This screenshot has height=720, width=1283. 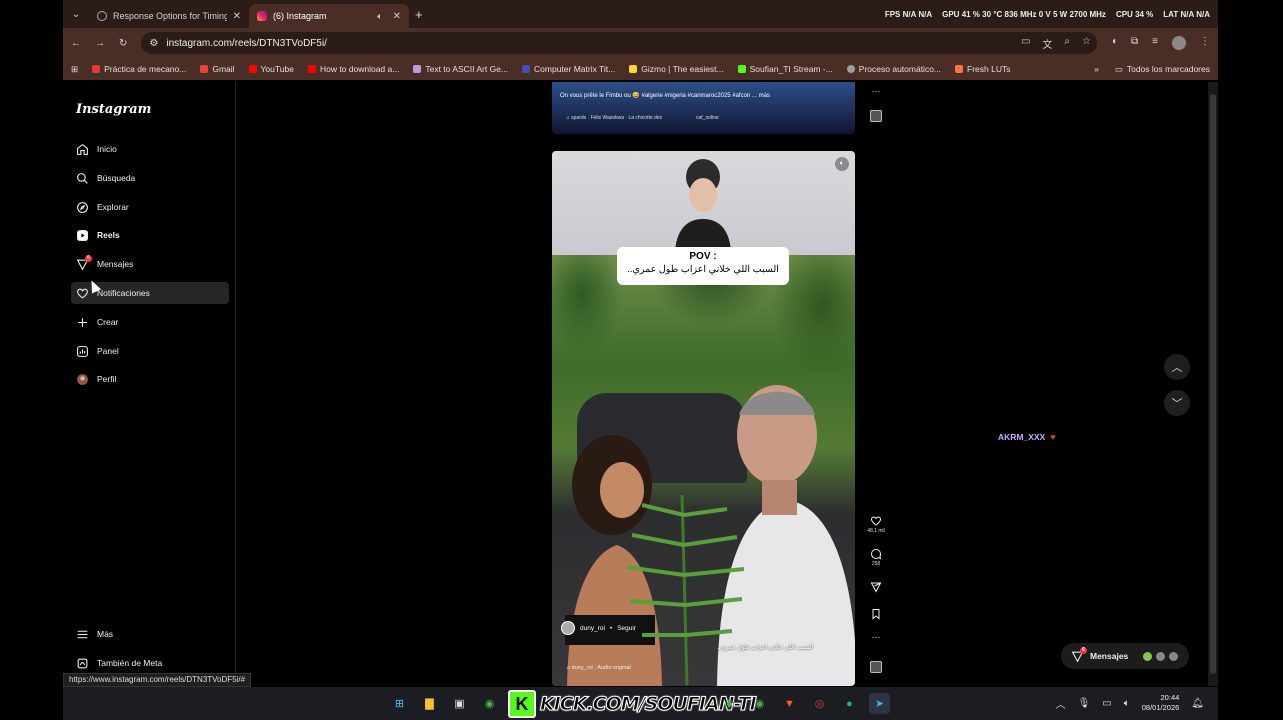 I want to click on all-bookmarks-folder: ▭ Todos los marcadores, so click(x=1162, y=69).